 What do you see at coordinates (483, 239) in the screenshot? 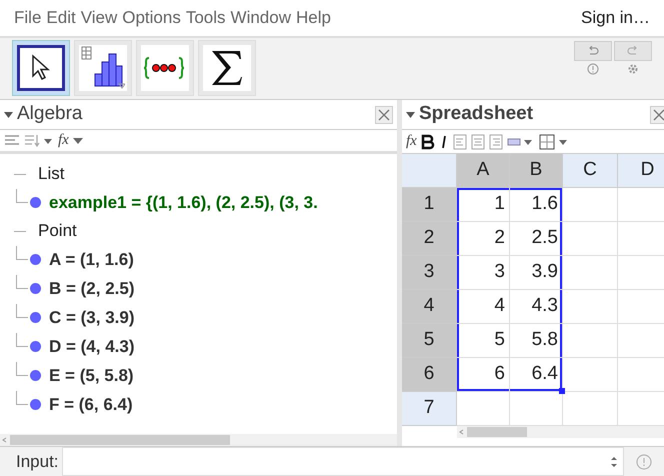
I see `table-cell: 2` at bounding box center [483, 239].